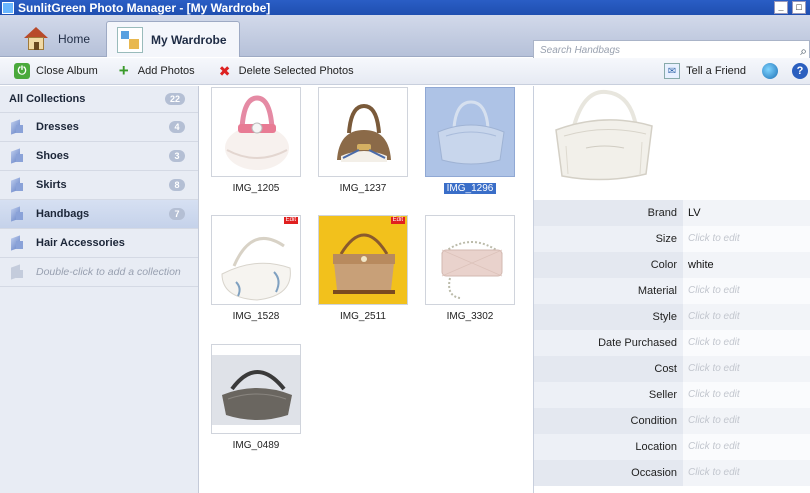  Describe the element at coordinates (296, 71) in the screenshot. I see `delete-selected-label: Delete Selected Photos` at that location.